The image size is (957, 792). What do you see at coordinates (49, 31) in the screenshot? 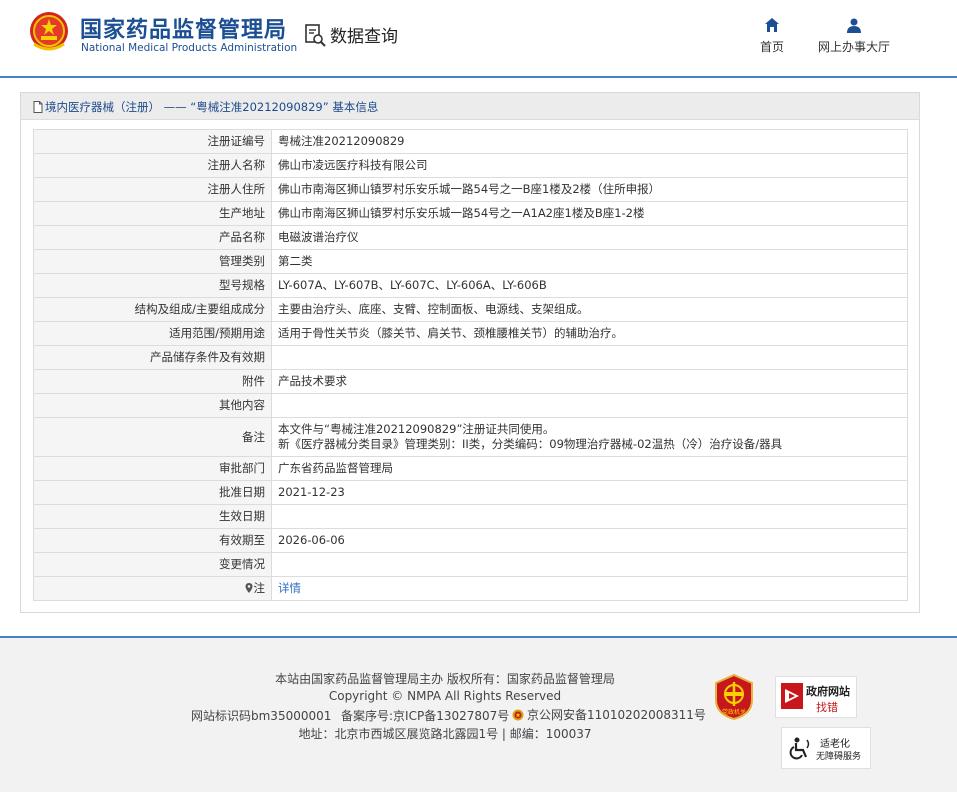
I see `national-emblem-icon` at bounding box center [49, 31].